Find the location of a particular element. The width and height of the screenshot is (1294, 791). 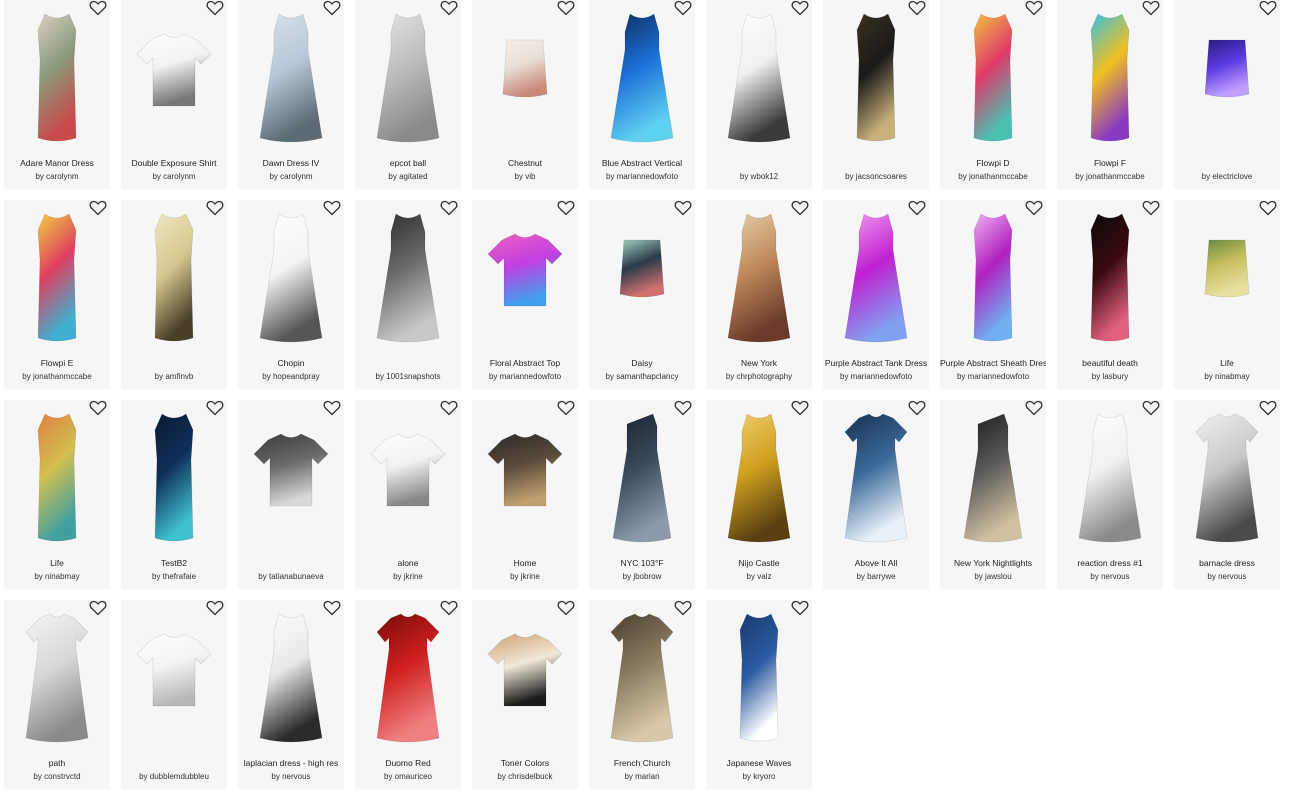

product-card: laplacian dress - high res by nervous is located at coordinates (291, 694).